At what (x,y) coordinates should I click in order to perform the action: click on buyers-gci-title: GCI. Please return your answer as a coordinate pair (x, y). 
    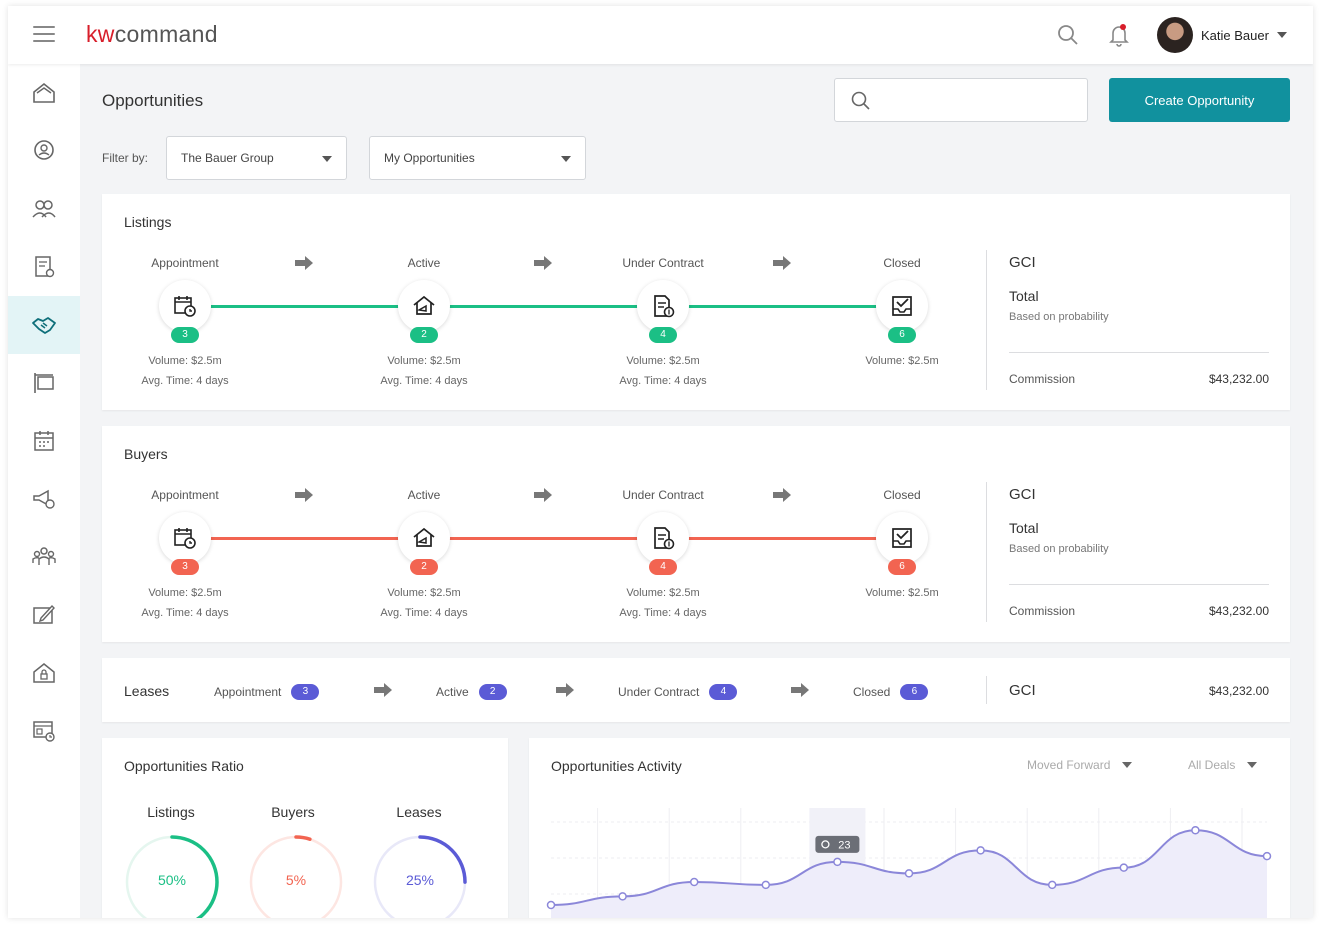
    Looking at the image, I should click on (1022, 494).